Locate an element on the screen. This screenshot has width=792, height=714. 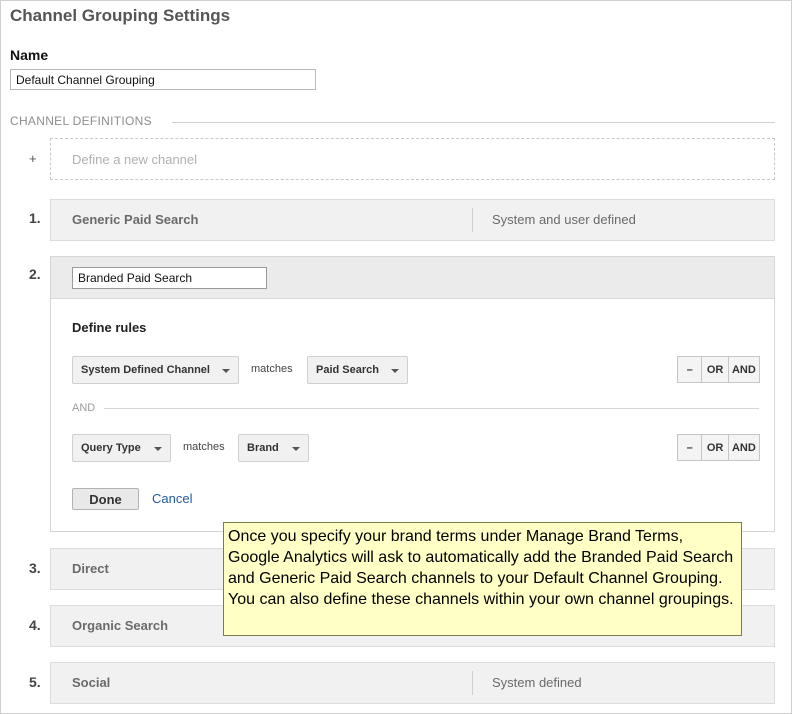
dimension-dropdown: System Defined Channel is located at coordinates (155, 370).